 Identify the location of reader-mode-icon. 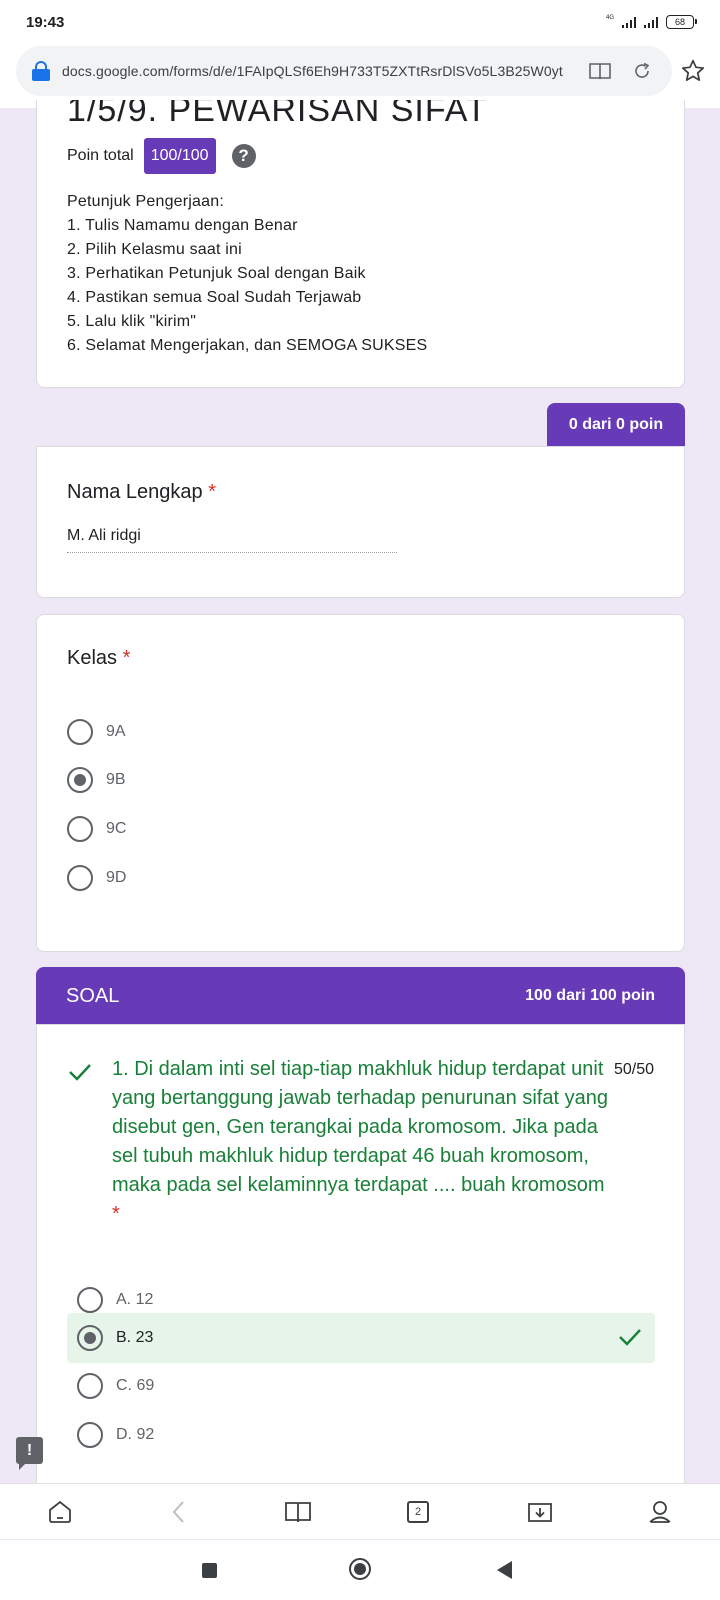
(600, 71).